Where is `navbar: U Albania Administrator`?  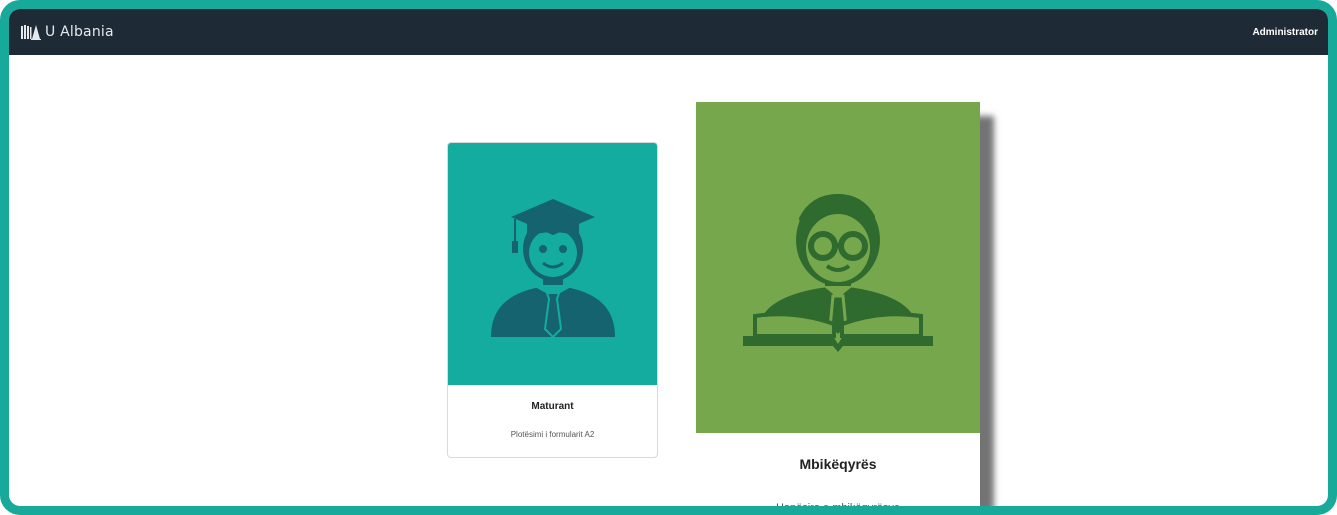
navbar: U Albania Administrator is located at coordinates (668, 32).